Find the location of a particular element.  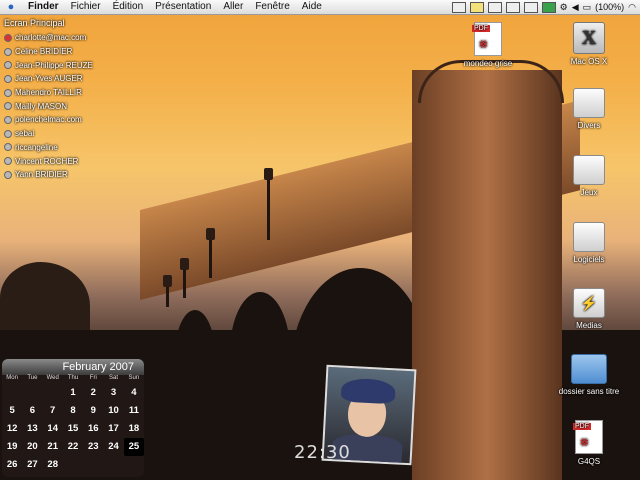

calendar-day: 26 is located at coordinates (12, 464).